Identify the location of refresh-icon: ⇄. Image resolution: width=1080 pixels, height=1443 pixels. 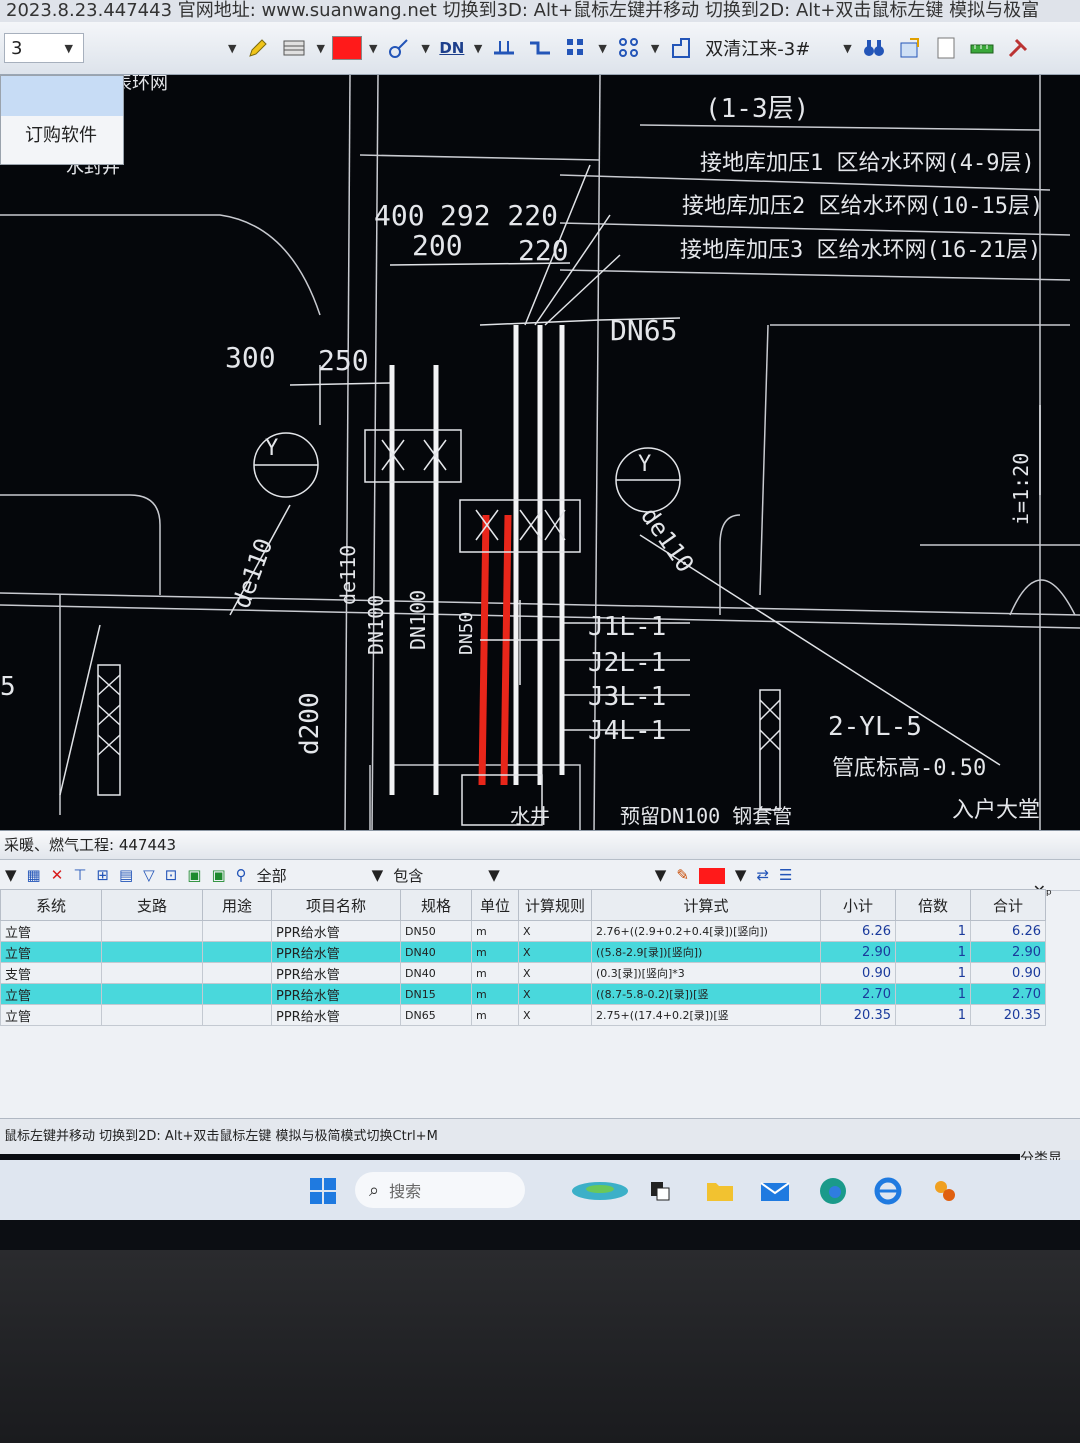
(762, 875).